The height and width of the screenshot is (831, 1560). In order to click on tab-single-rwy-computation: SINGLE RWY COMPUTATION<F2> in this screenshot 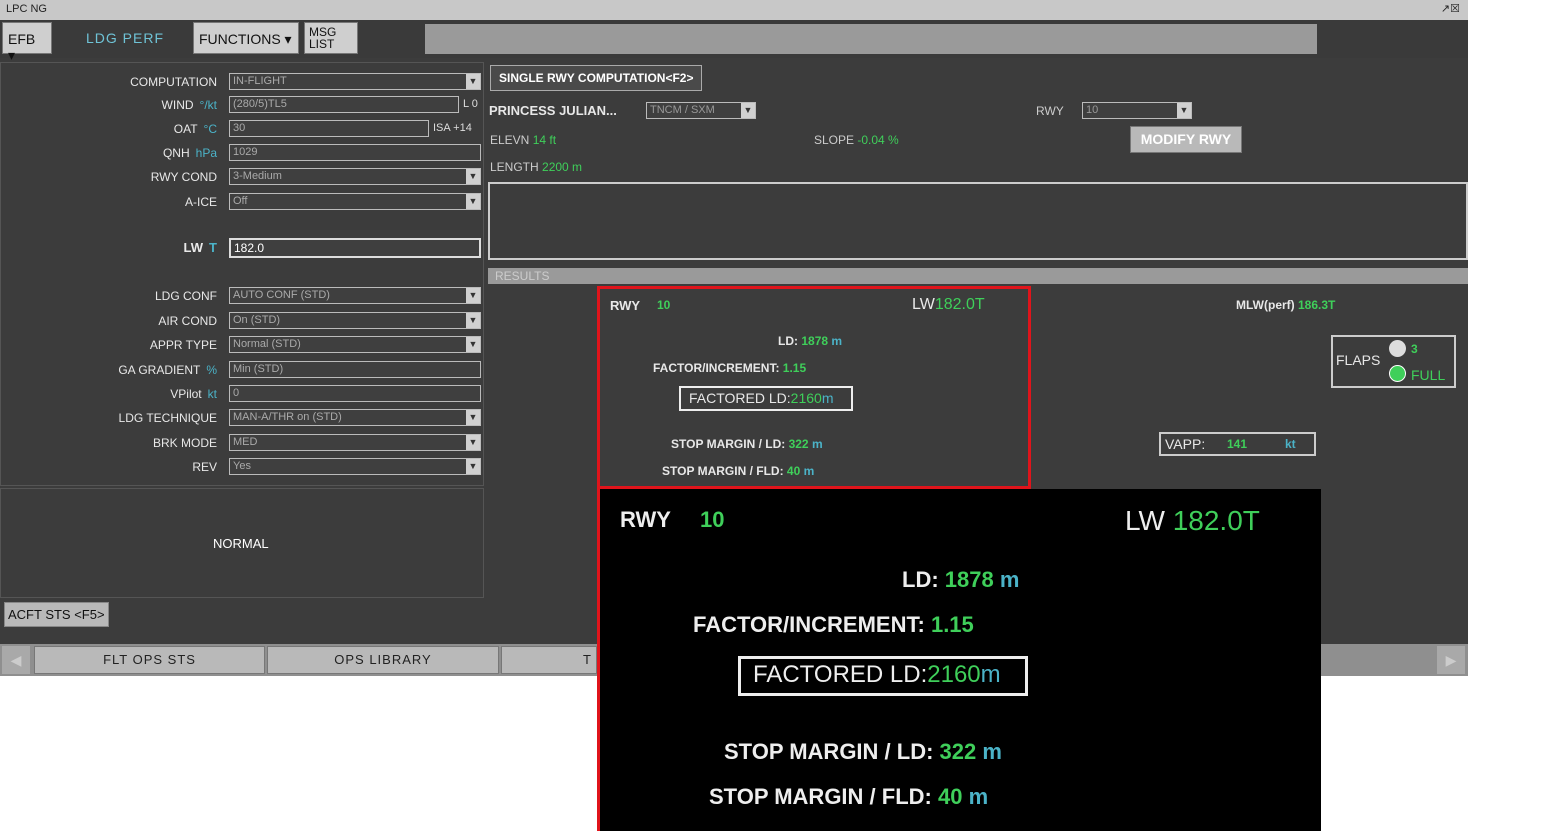, I will do `click(596, 78)`.